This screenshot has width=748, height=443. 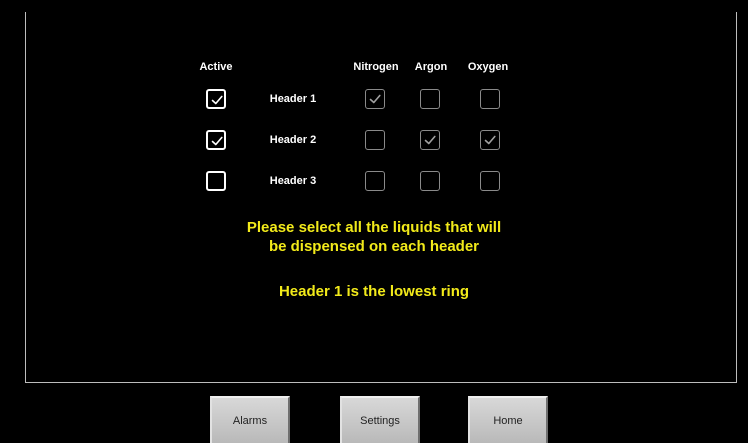 What do you see at coordinates (293, 140) in the screenshot?
I see `row-label-header-2: Header 2` at bounding box center [293, 140].